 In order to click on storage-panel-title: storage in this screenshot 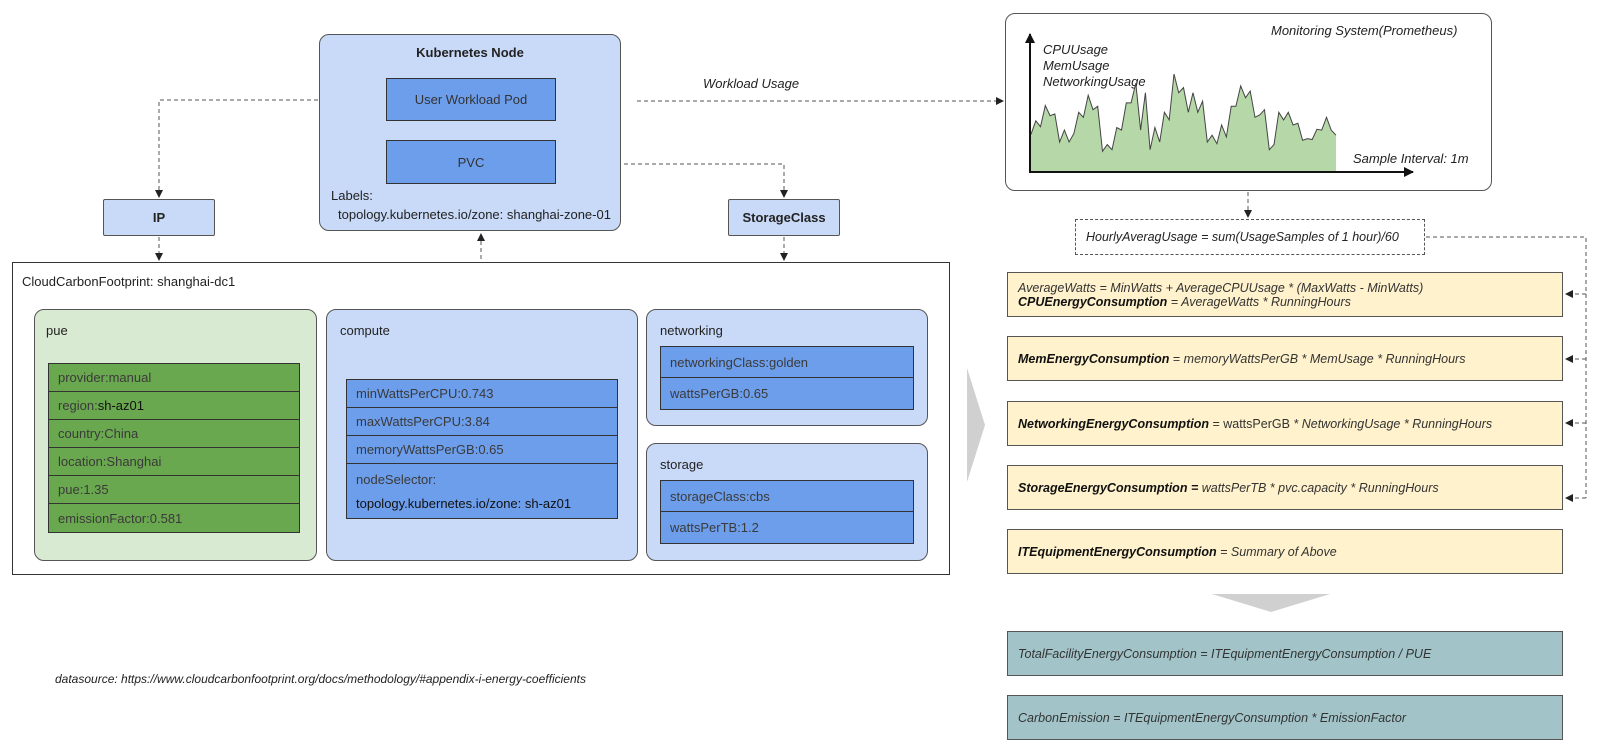, I will do `click(682, 464)`.